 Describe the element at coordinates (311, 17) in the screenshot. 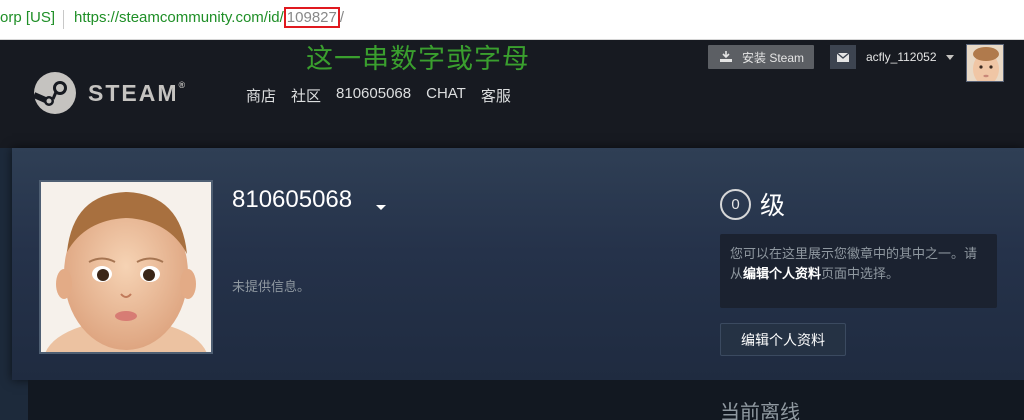

I see `url-id-highlight: 109827` at that location.